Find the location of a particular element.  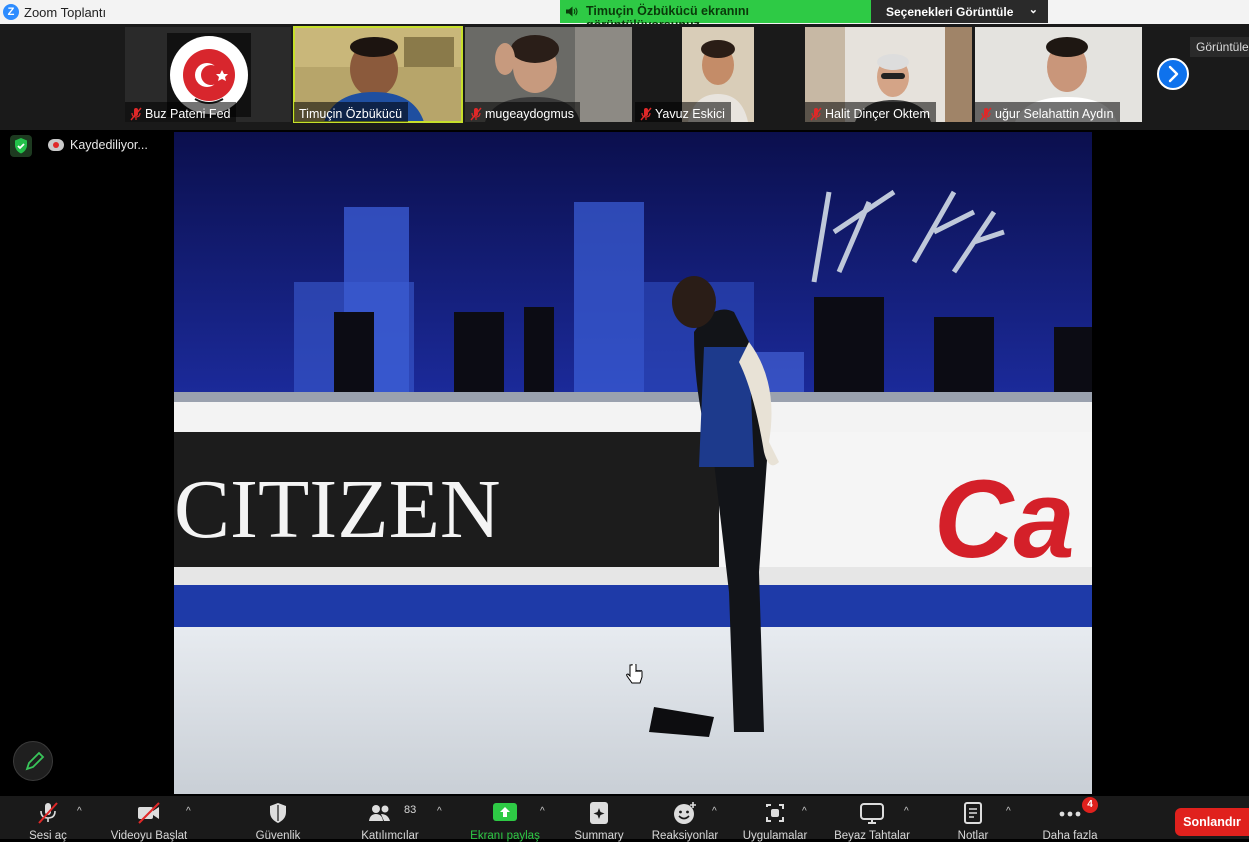

view-options-button: Seçenekleri Görüntüle ⌄ is located at coordinates (959, 11).